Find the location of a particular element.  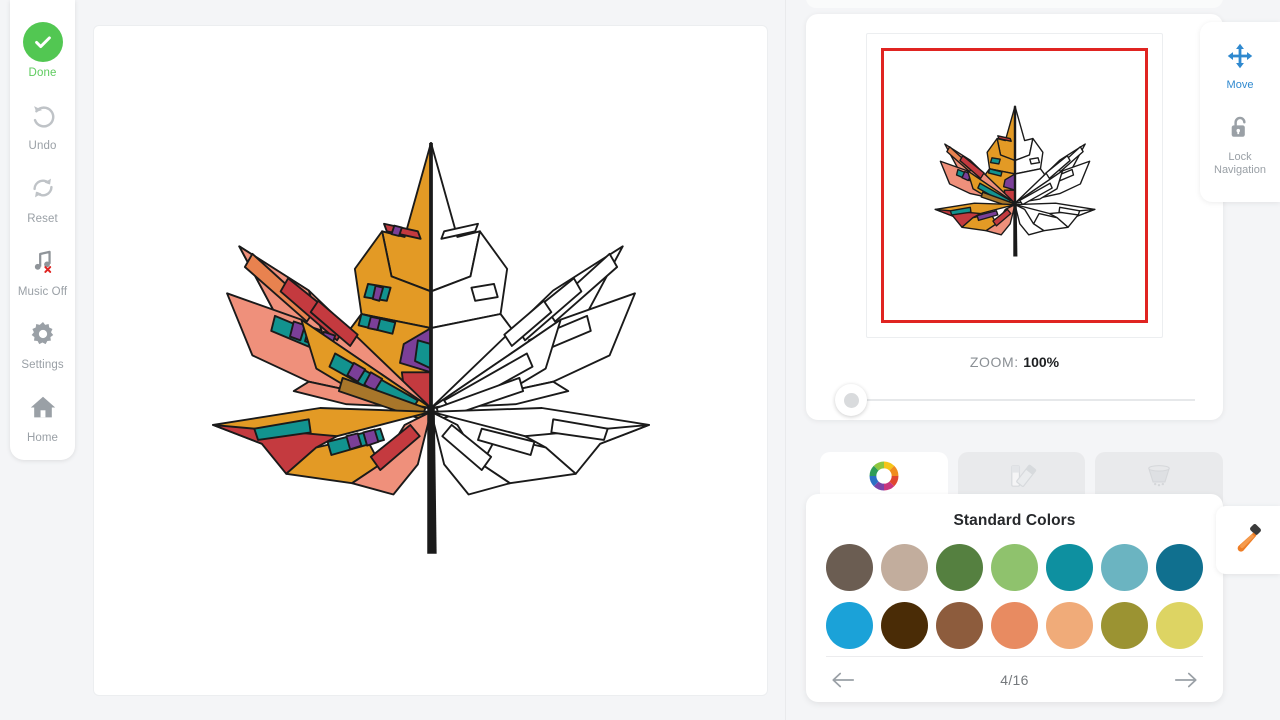

lock-navigation-label-line2: Navigation is located at coordinates (1240, 170).